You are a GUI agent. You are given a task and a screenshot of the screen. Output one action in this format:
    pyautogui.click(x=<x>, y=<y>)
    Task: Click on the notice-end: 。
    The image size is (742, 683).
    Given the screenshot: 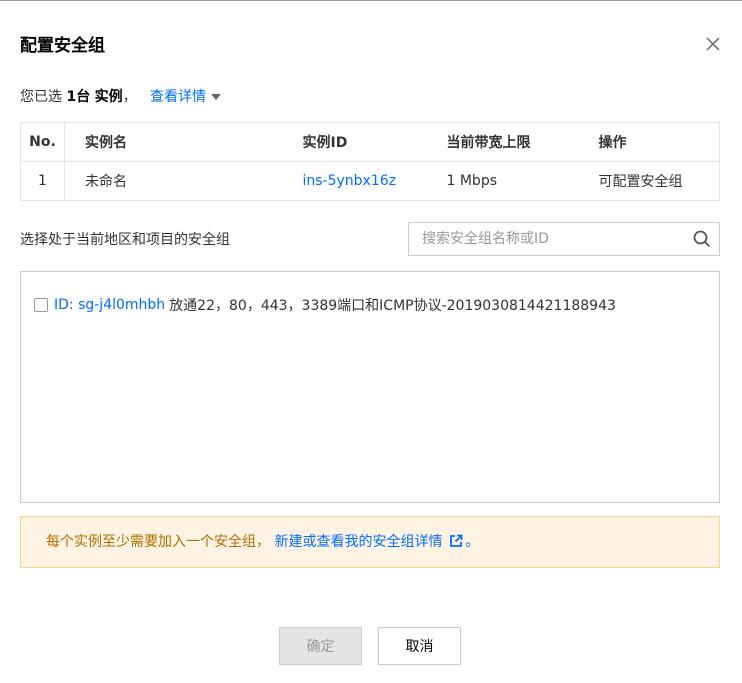 What is the action you would take?
    pyautogui.click(x=472, y=542)
    